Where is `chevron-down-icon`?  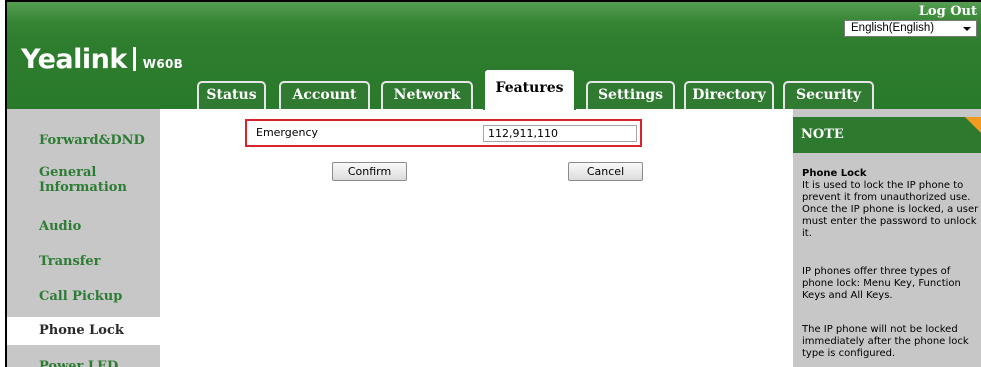 chevron-down-icon is located at coordinates (967, 29).